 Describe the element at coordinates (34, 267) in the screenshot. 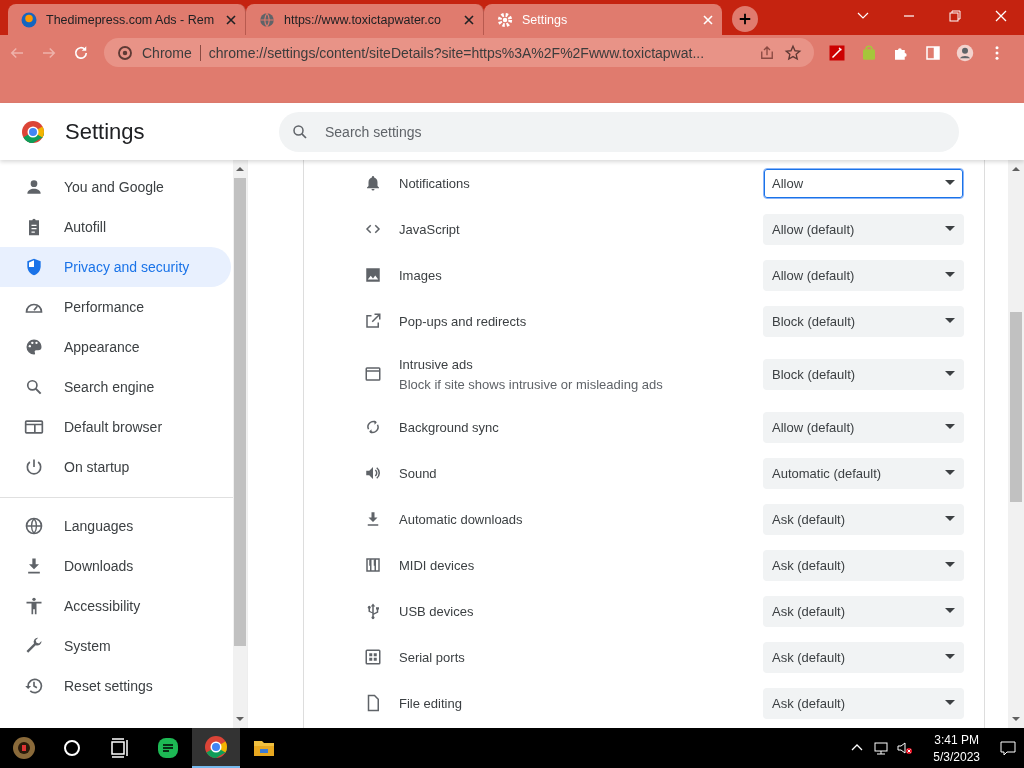

I see `shield-icon` at that location.